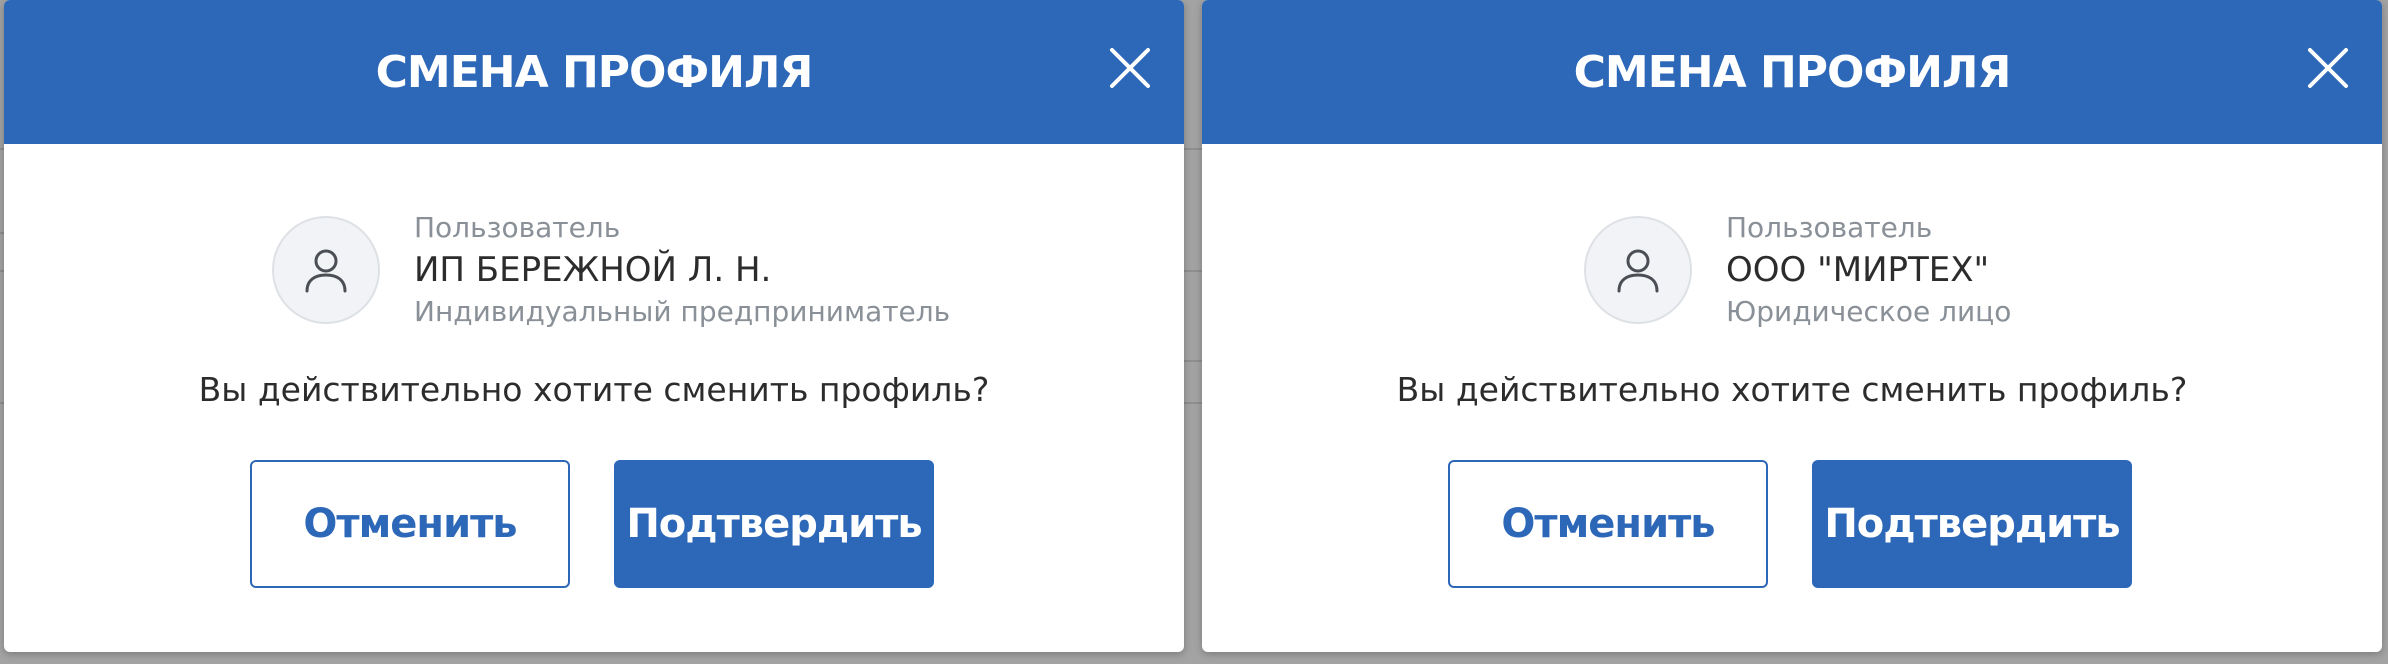 Image resolution: width=2388 pixels, height=664 pixels. Describe the element at coordinates (593, 270) in the screenshot. I see `profile-name: ИП БЕРЕЖНОЙ Л. Н.` at that location.